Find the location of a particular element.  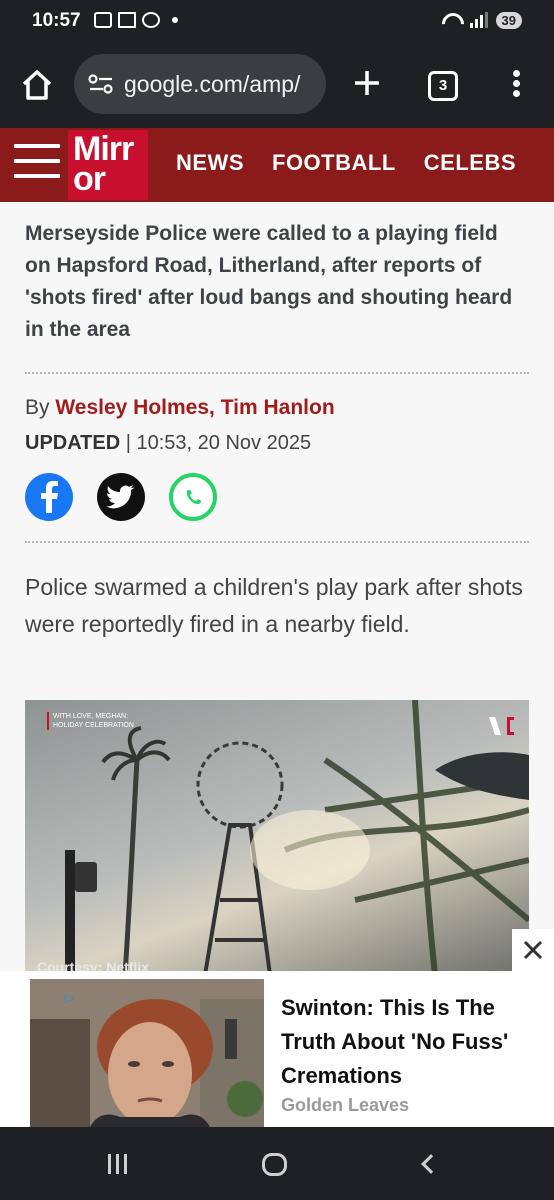

facebook-share-button is located at coordinates (49, 497).